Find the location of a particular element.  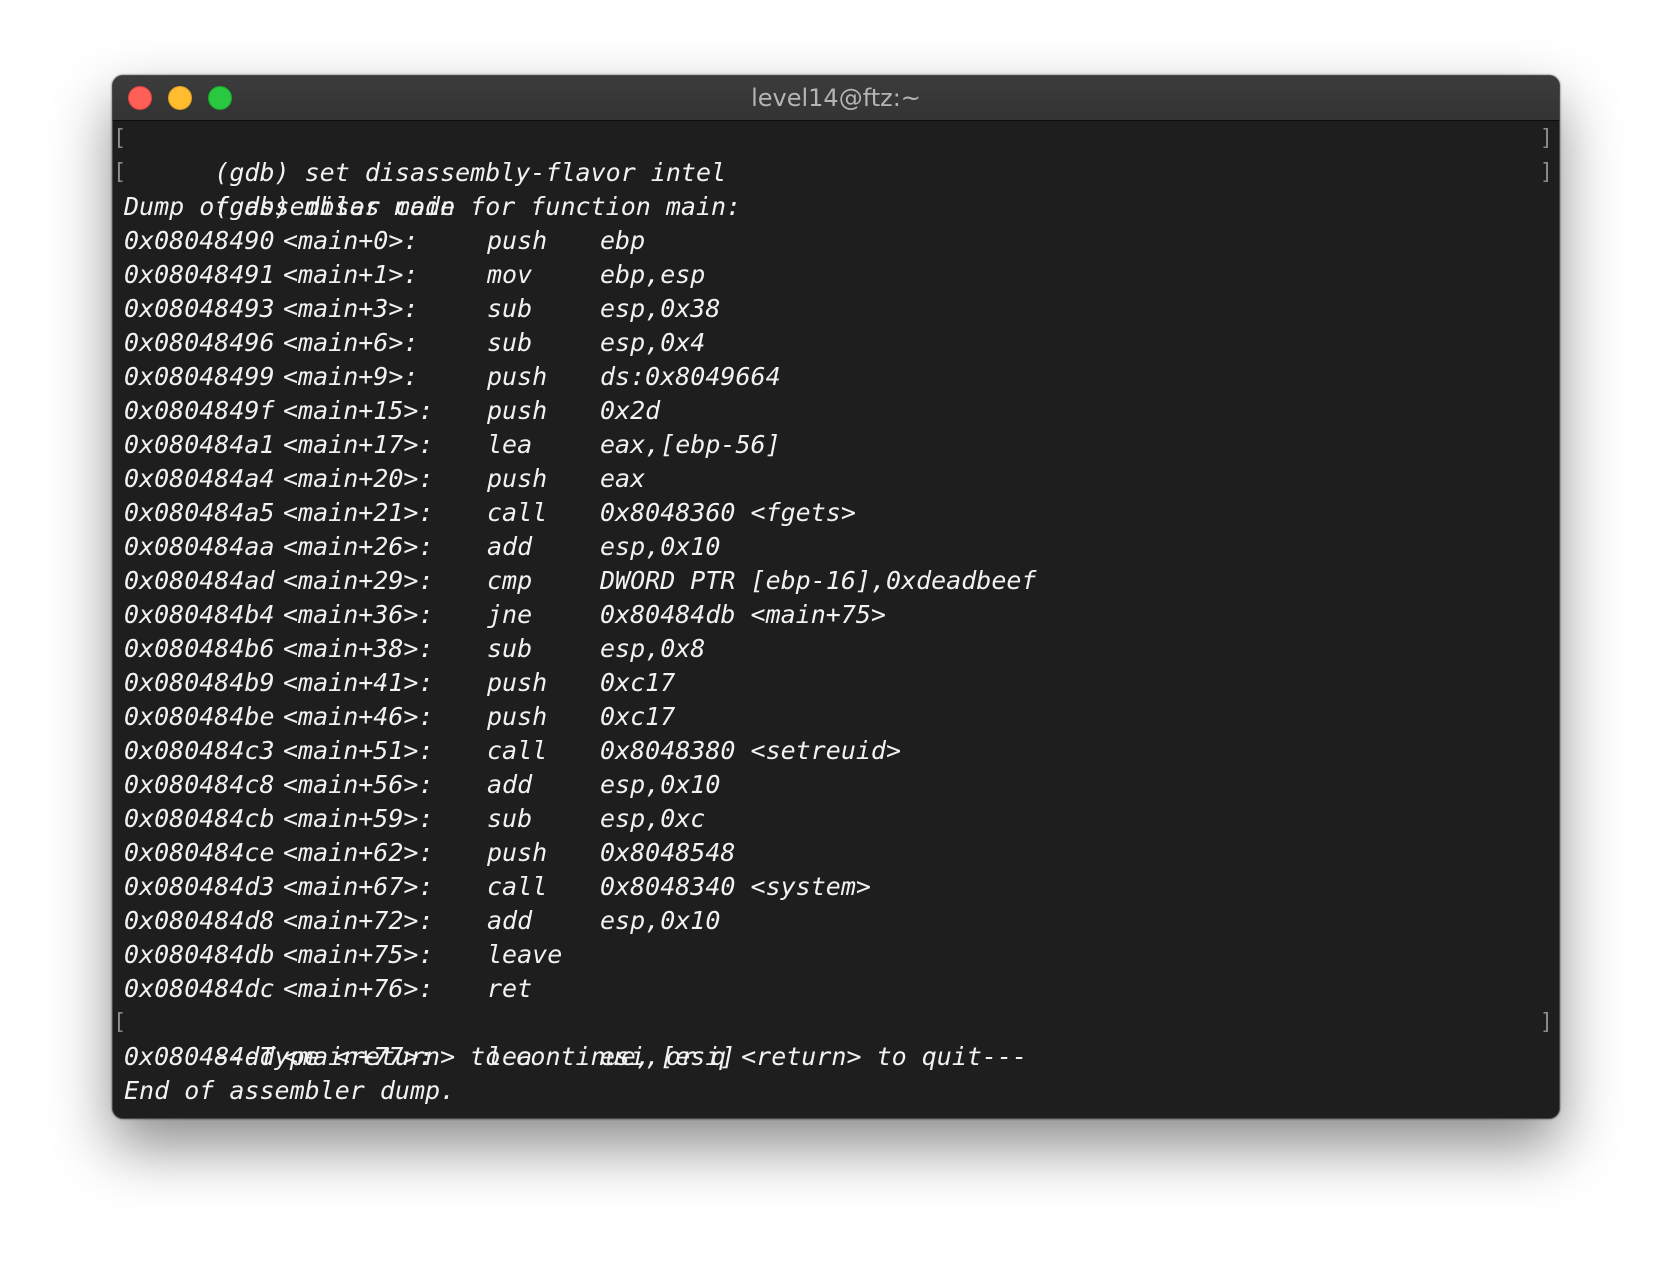

instruction-row: 0x080484be <main+46>: push 0xc17 is located at coordinates (836, 717).